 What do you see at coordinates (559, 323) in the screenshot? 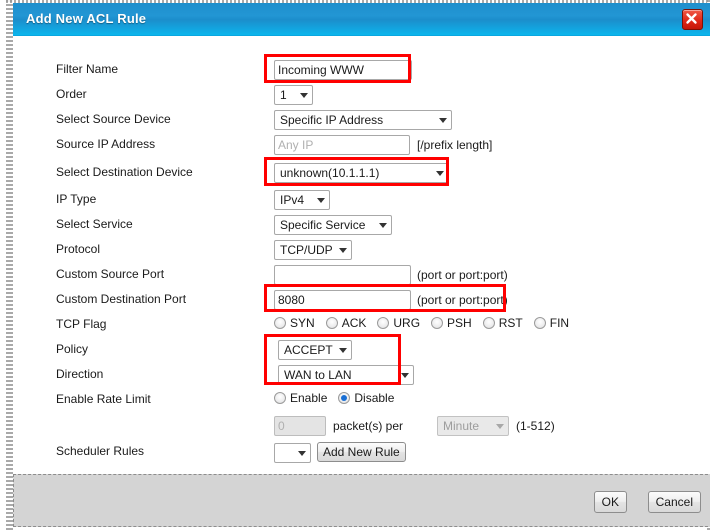
I see `tcp-flag-label-fin: FIN` at bounding box center [559, 323].